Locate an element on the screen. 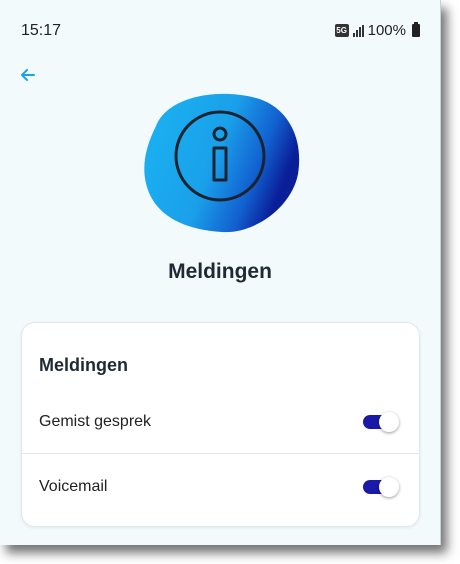 The height and width of the screenshot is (564, 460). network-5g-icon: 5G is located at coordinates (341, 30).